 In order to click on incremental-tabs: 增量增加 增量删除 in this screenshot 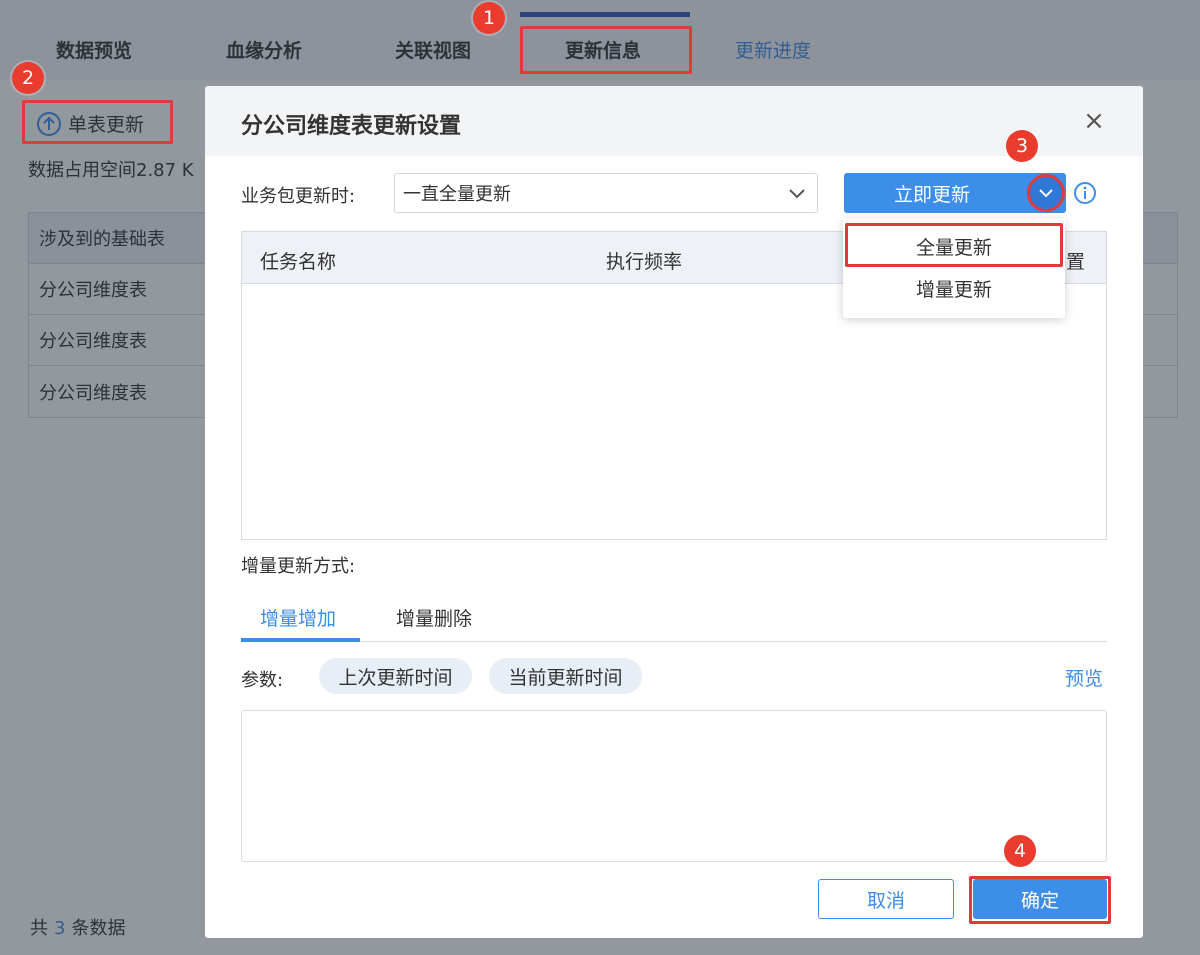, I will do `click(674, 616)`.